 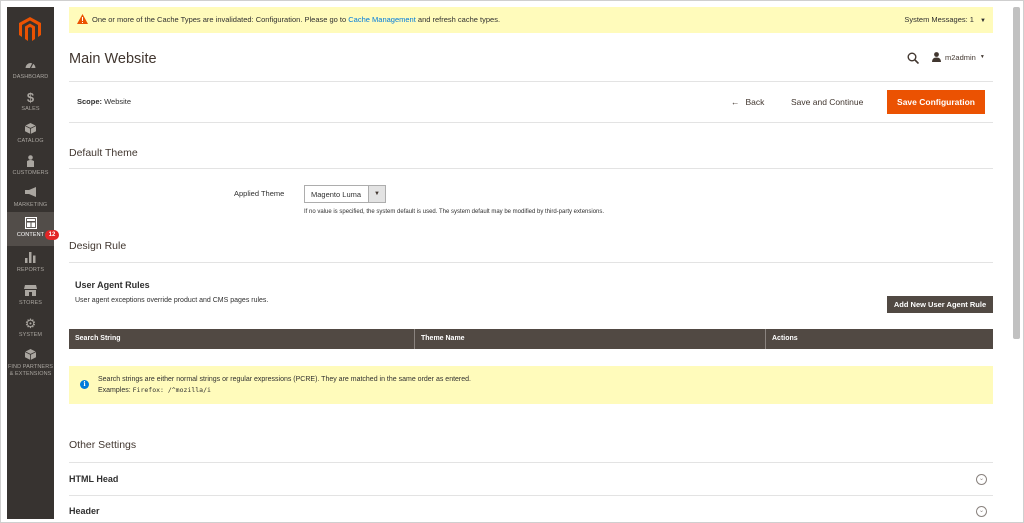 What do you see at coordinates (30, 194) in the screenshot?
I see `megaphone-icon` at bounding box center [30, 194].